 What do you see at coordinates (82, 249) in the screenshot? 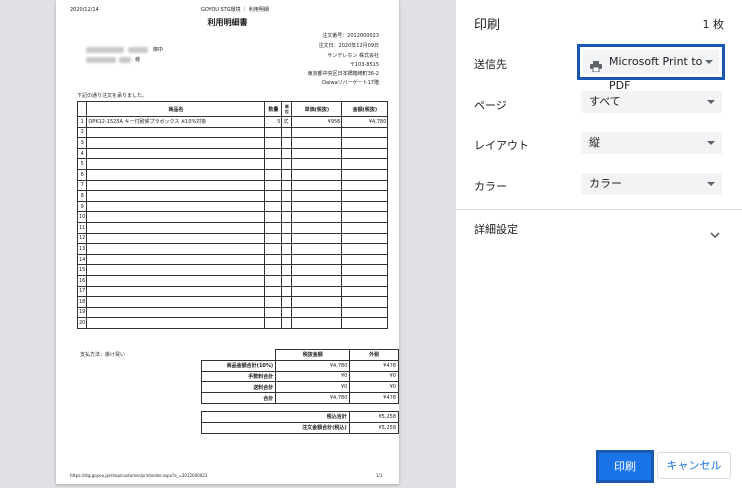
I see `cell-no: 13` at bounding box center [82, 249].